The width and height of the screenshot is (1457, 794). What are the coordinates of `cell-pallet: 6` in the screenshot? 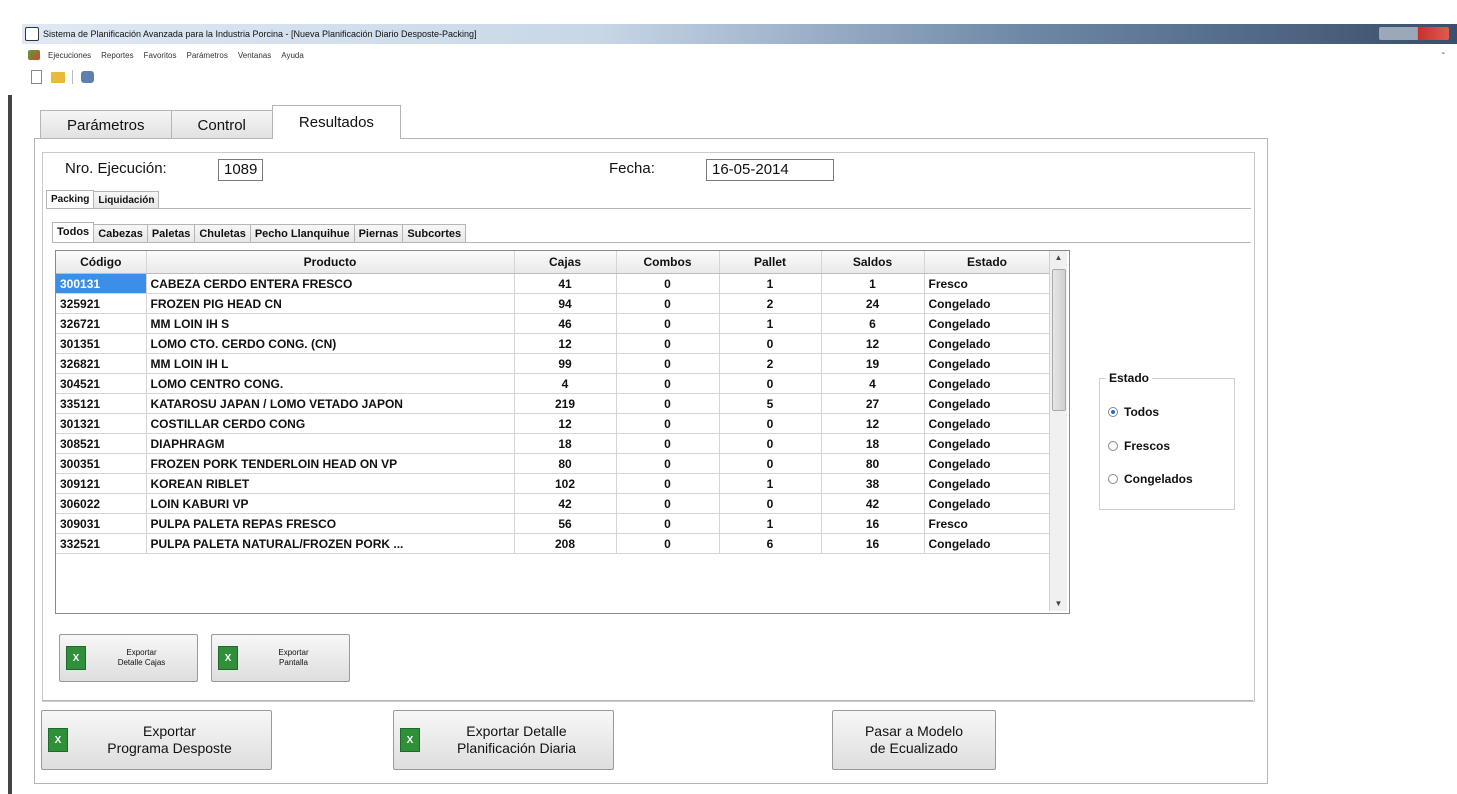 It's located at (770, 543).